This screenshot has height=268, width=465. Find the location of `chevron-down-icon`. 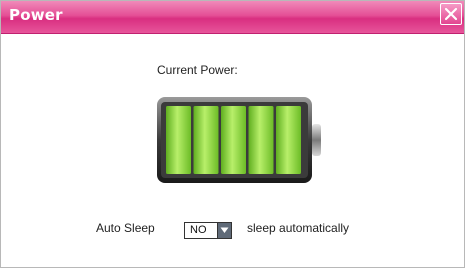

chevron-down-icon is located at coordinates (224, 230).